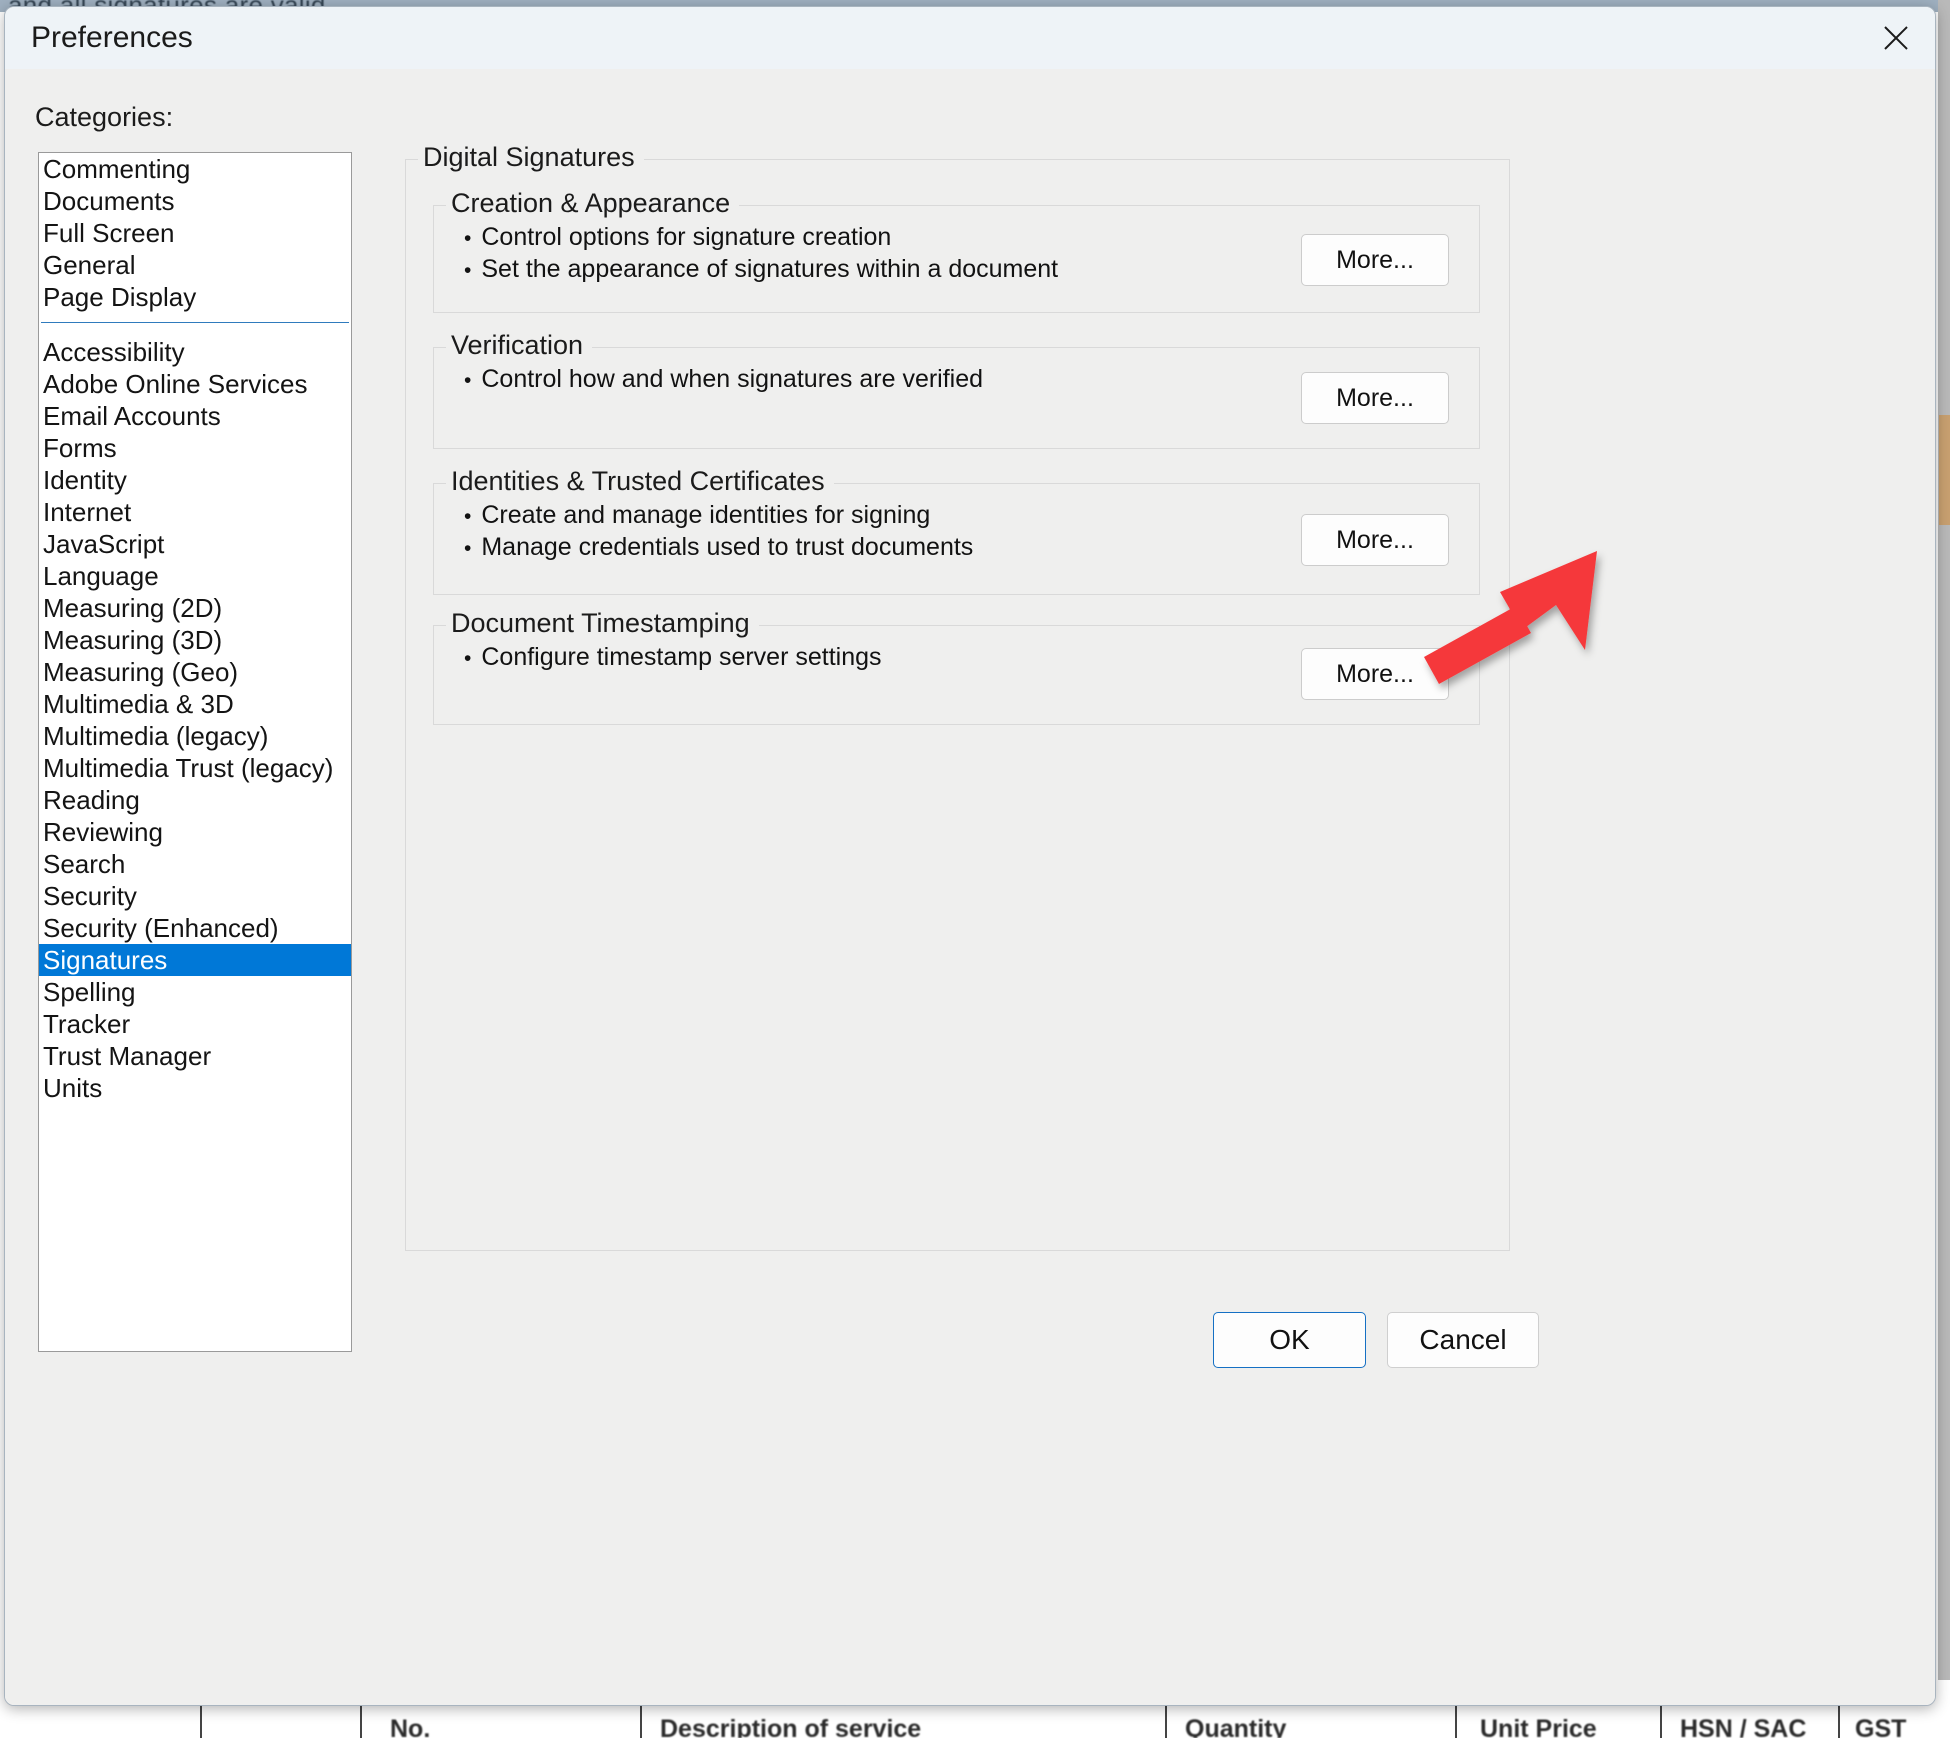  I want to click on verification-legend: Verification, so click(519, 345).